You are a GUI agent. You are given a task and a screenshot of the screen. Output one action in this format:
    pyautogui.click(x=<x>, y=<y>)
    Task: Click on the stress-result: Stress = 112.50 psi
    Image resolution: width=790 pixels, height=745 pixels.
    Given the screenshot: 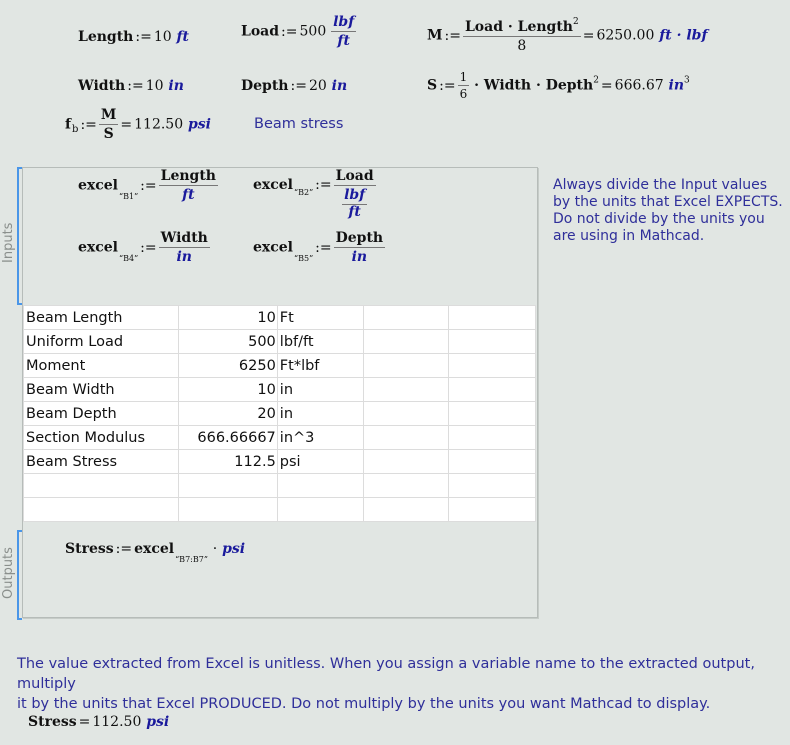 What is the action you would take?
    pyautogui.click(x=98, y=722)
    